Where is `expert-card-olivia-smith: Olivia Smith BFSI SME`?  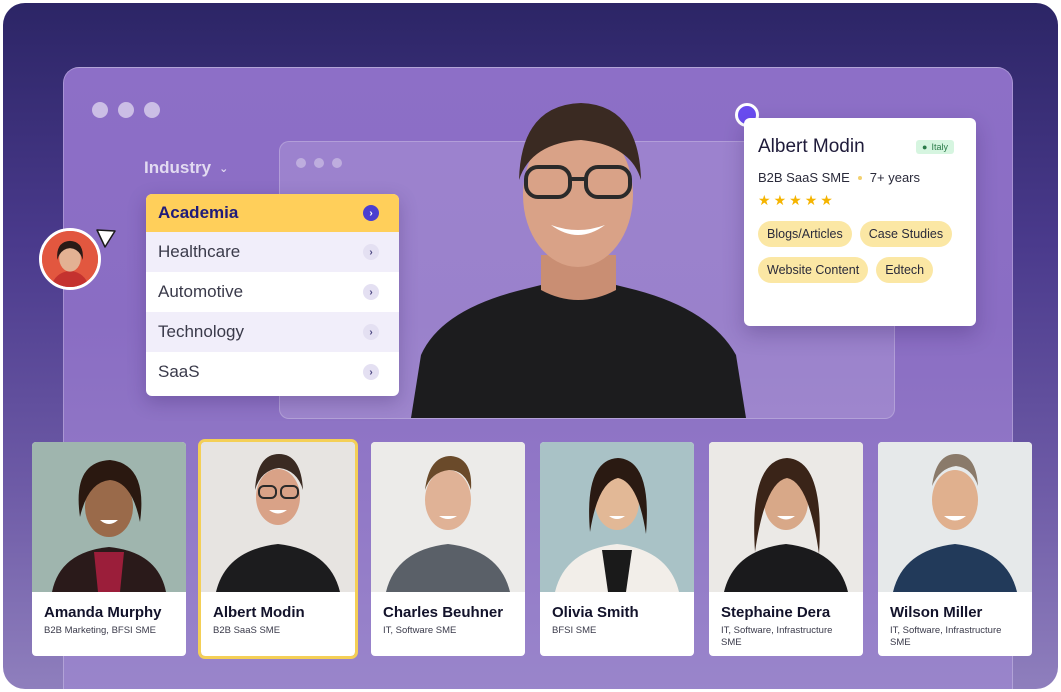
expert-card-olivia-smith: Olivia Smith BFSI SME is located at coordinates (617, 549).